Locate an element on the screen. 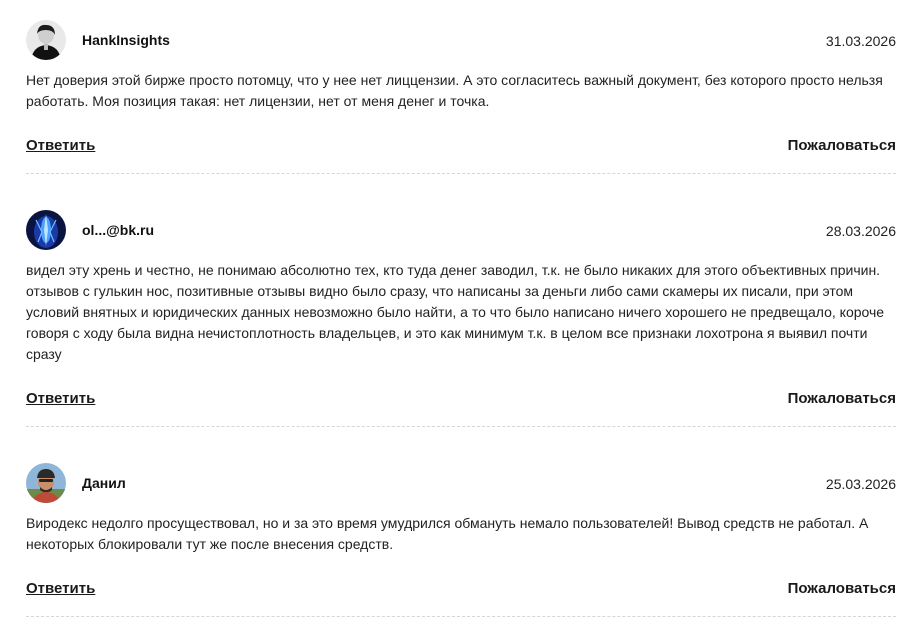 The image size is (909, 635). comment-header: Данил 25.03.2026 is located at coordinates (461, 484).